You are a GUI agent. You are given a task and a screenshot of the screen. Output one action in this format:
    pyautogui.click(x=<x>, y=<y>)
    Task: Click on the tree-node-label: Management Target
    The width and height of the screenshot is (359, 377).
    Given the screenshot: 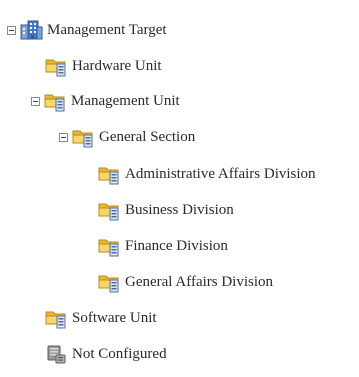 What is the action you would take?
    pyautogui.click(x=107, y=30)
    